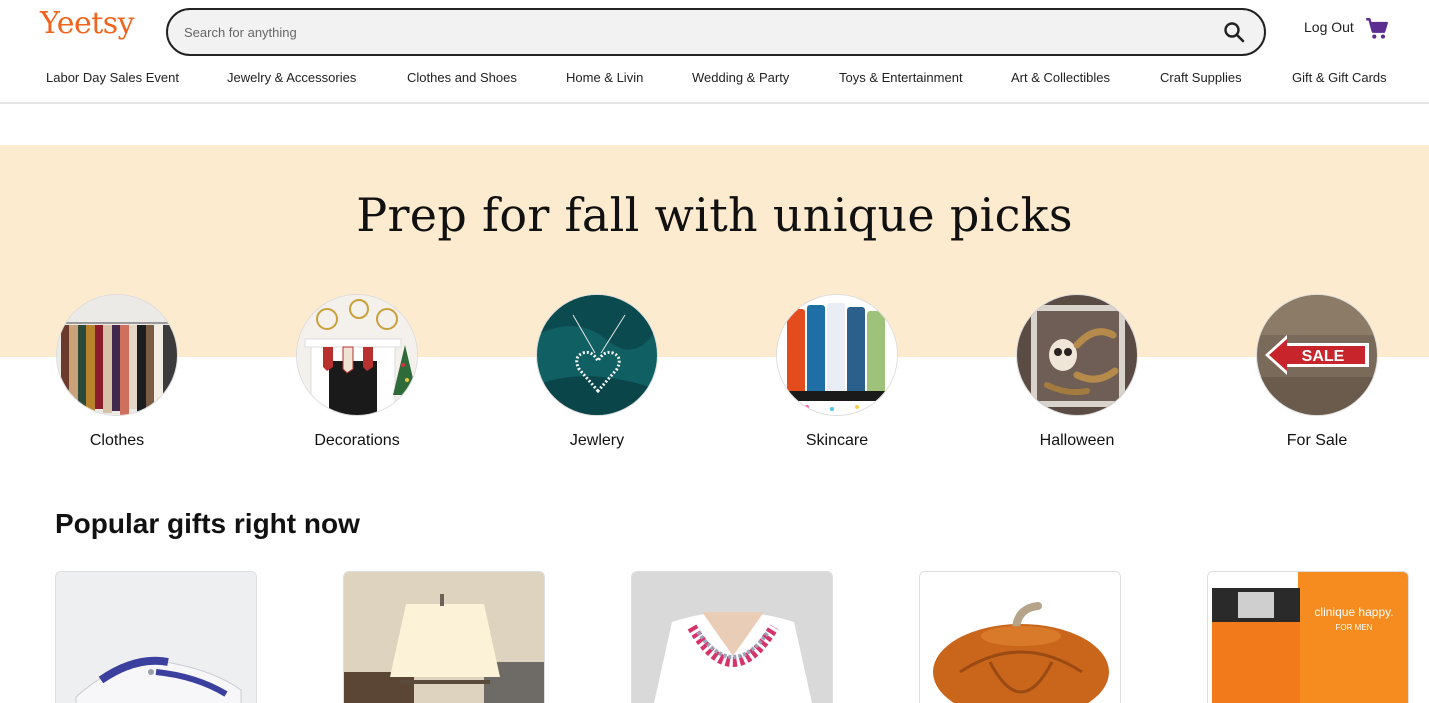  Describe the element at coordinates (837, 355) in the screenshot. I see `skincare-image` at that location.